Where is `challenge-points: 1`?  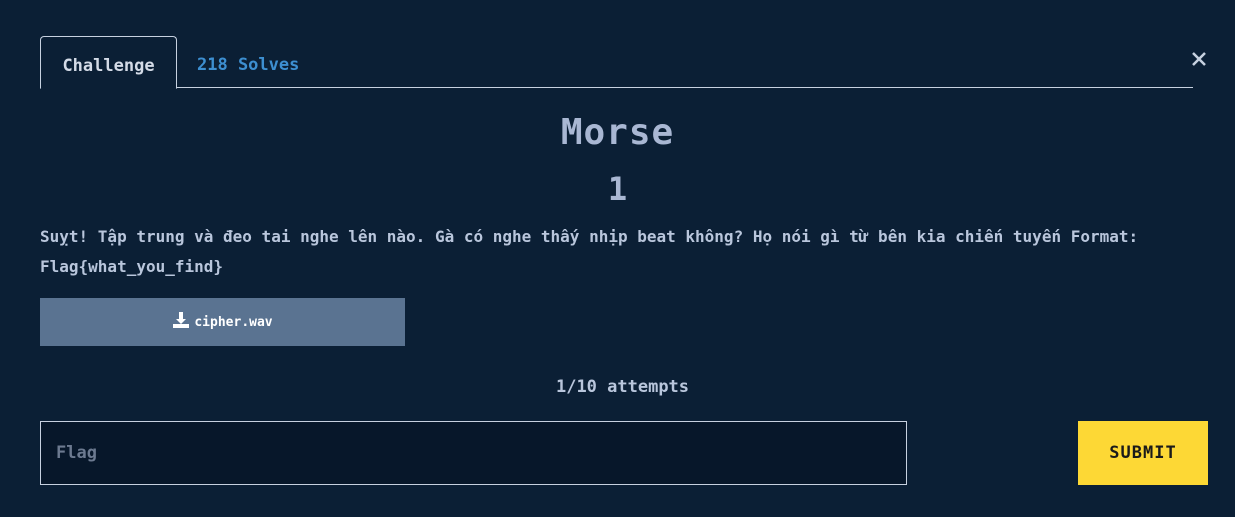
challenge-points: 1 is located at coordinates (617, 189).